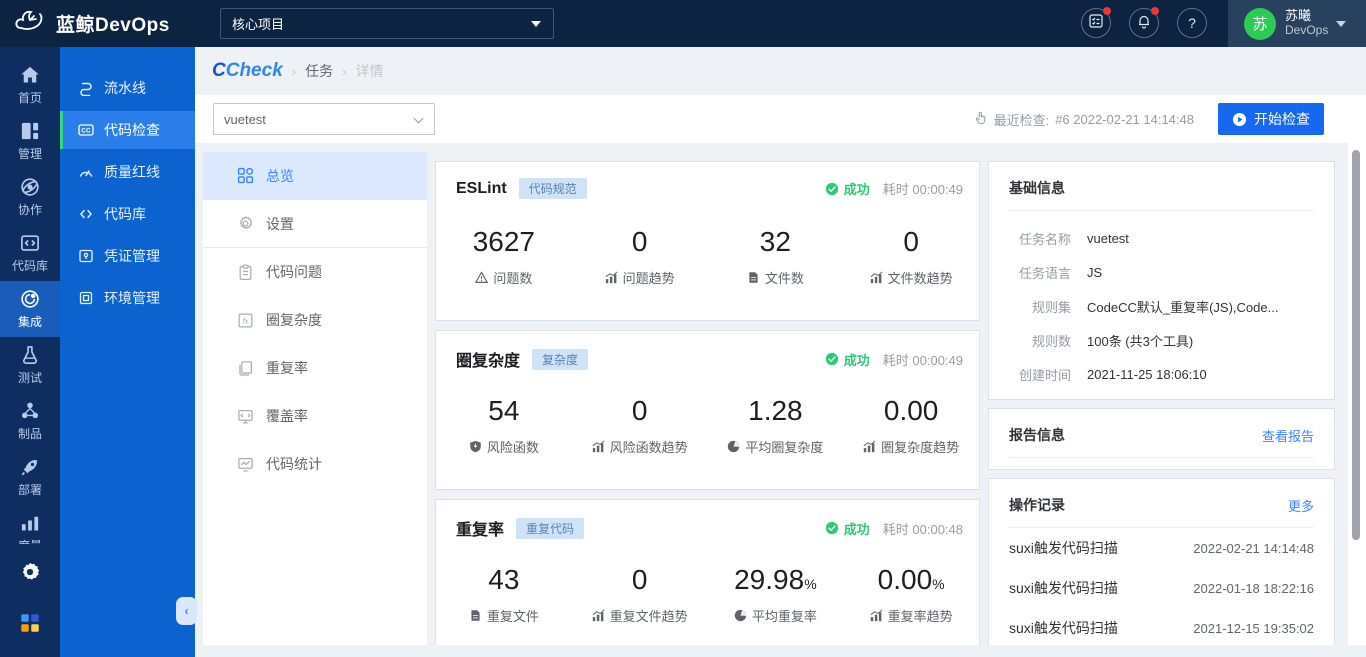 The image size is (1366, 657). Describe the element at coordinates (315, 224) in the screenshot. I see `menu-item-settings: 设置` at that location.